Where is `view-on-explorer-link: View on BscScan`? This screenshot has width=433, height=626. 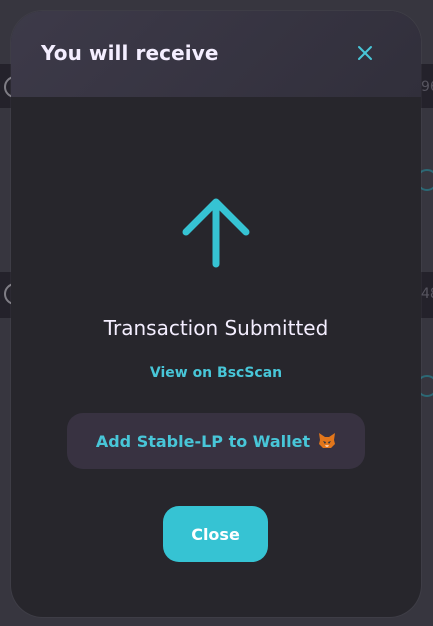 view-on-explorer-link: View on BscScan is located at coordinates (216, 373).